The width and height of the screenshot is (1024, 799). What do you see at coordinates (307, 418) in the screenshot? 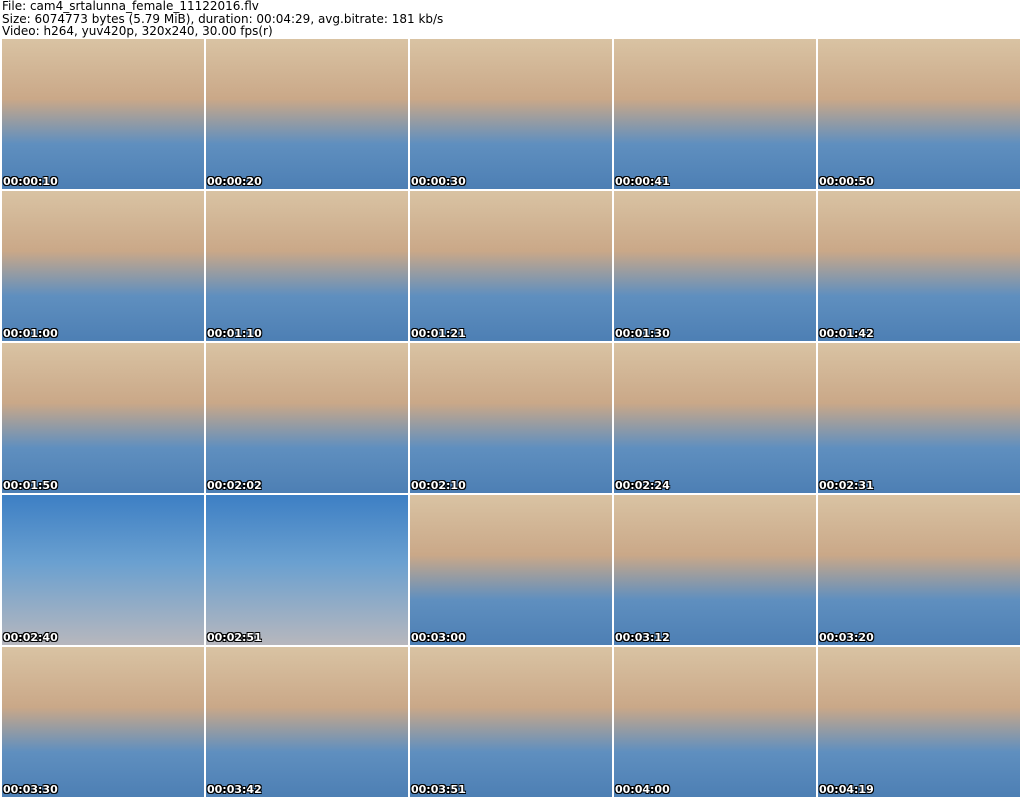
I see `video-thumbnail: 00:02:02` at bounding box center [307, 418].